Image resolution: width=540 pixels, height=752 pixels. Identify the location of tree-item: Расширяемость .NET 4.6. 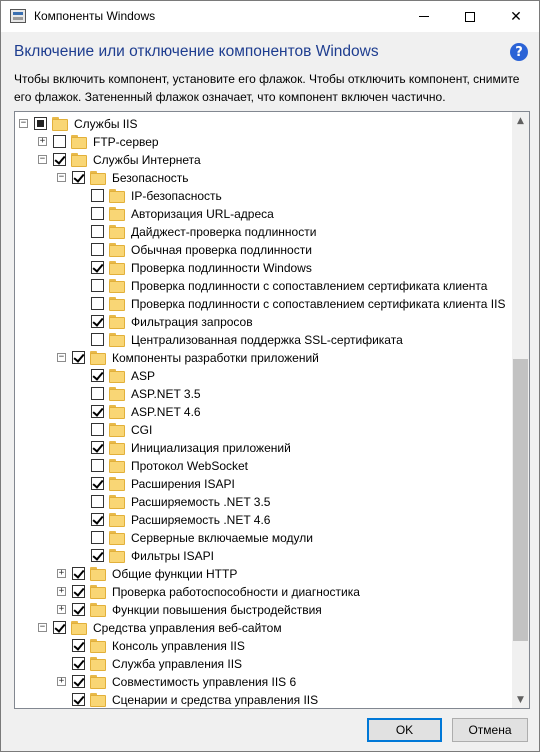
(263, 520).